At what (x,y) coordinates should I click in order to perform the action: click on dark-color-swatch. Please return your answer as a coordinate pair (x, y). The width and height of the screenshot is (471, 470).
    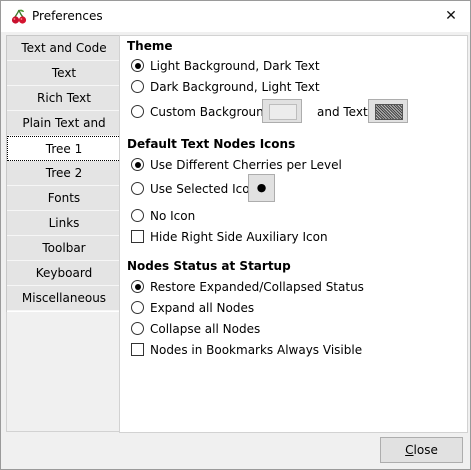
    Looking at the image, I should click on (389, 112).